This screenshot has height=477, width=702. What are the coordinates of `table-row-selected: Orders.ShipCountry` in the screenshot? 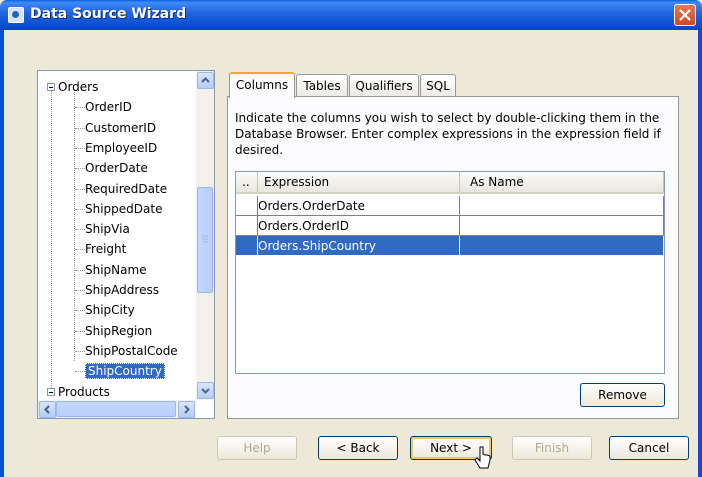 It's located at (450, 246).